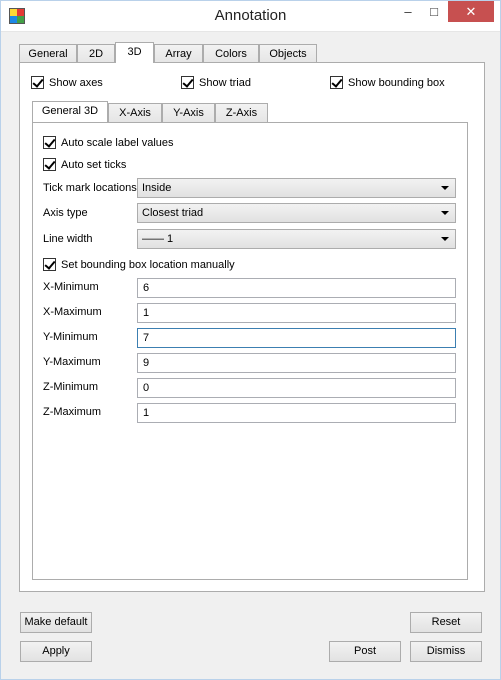 This screenshot has width=501, height=680. Describe the element at coordinates (471, 11) in the screenshot. I see `close-button: ✕` at that location.